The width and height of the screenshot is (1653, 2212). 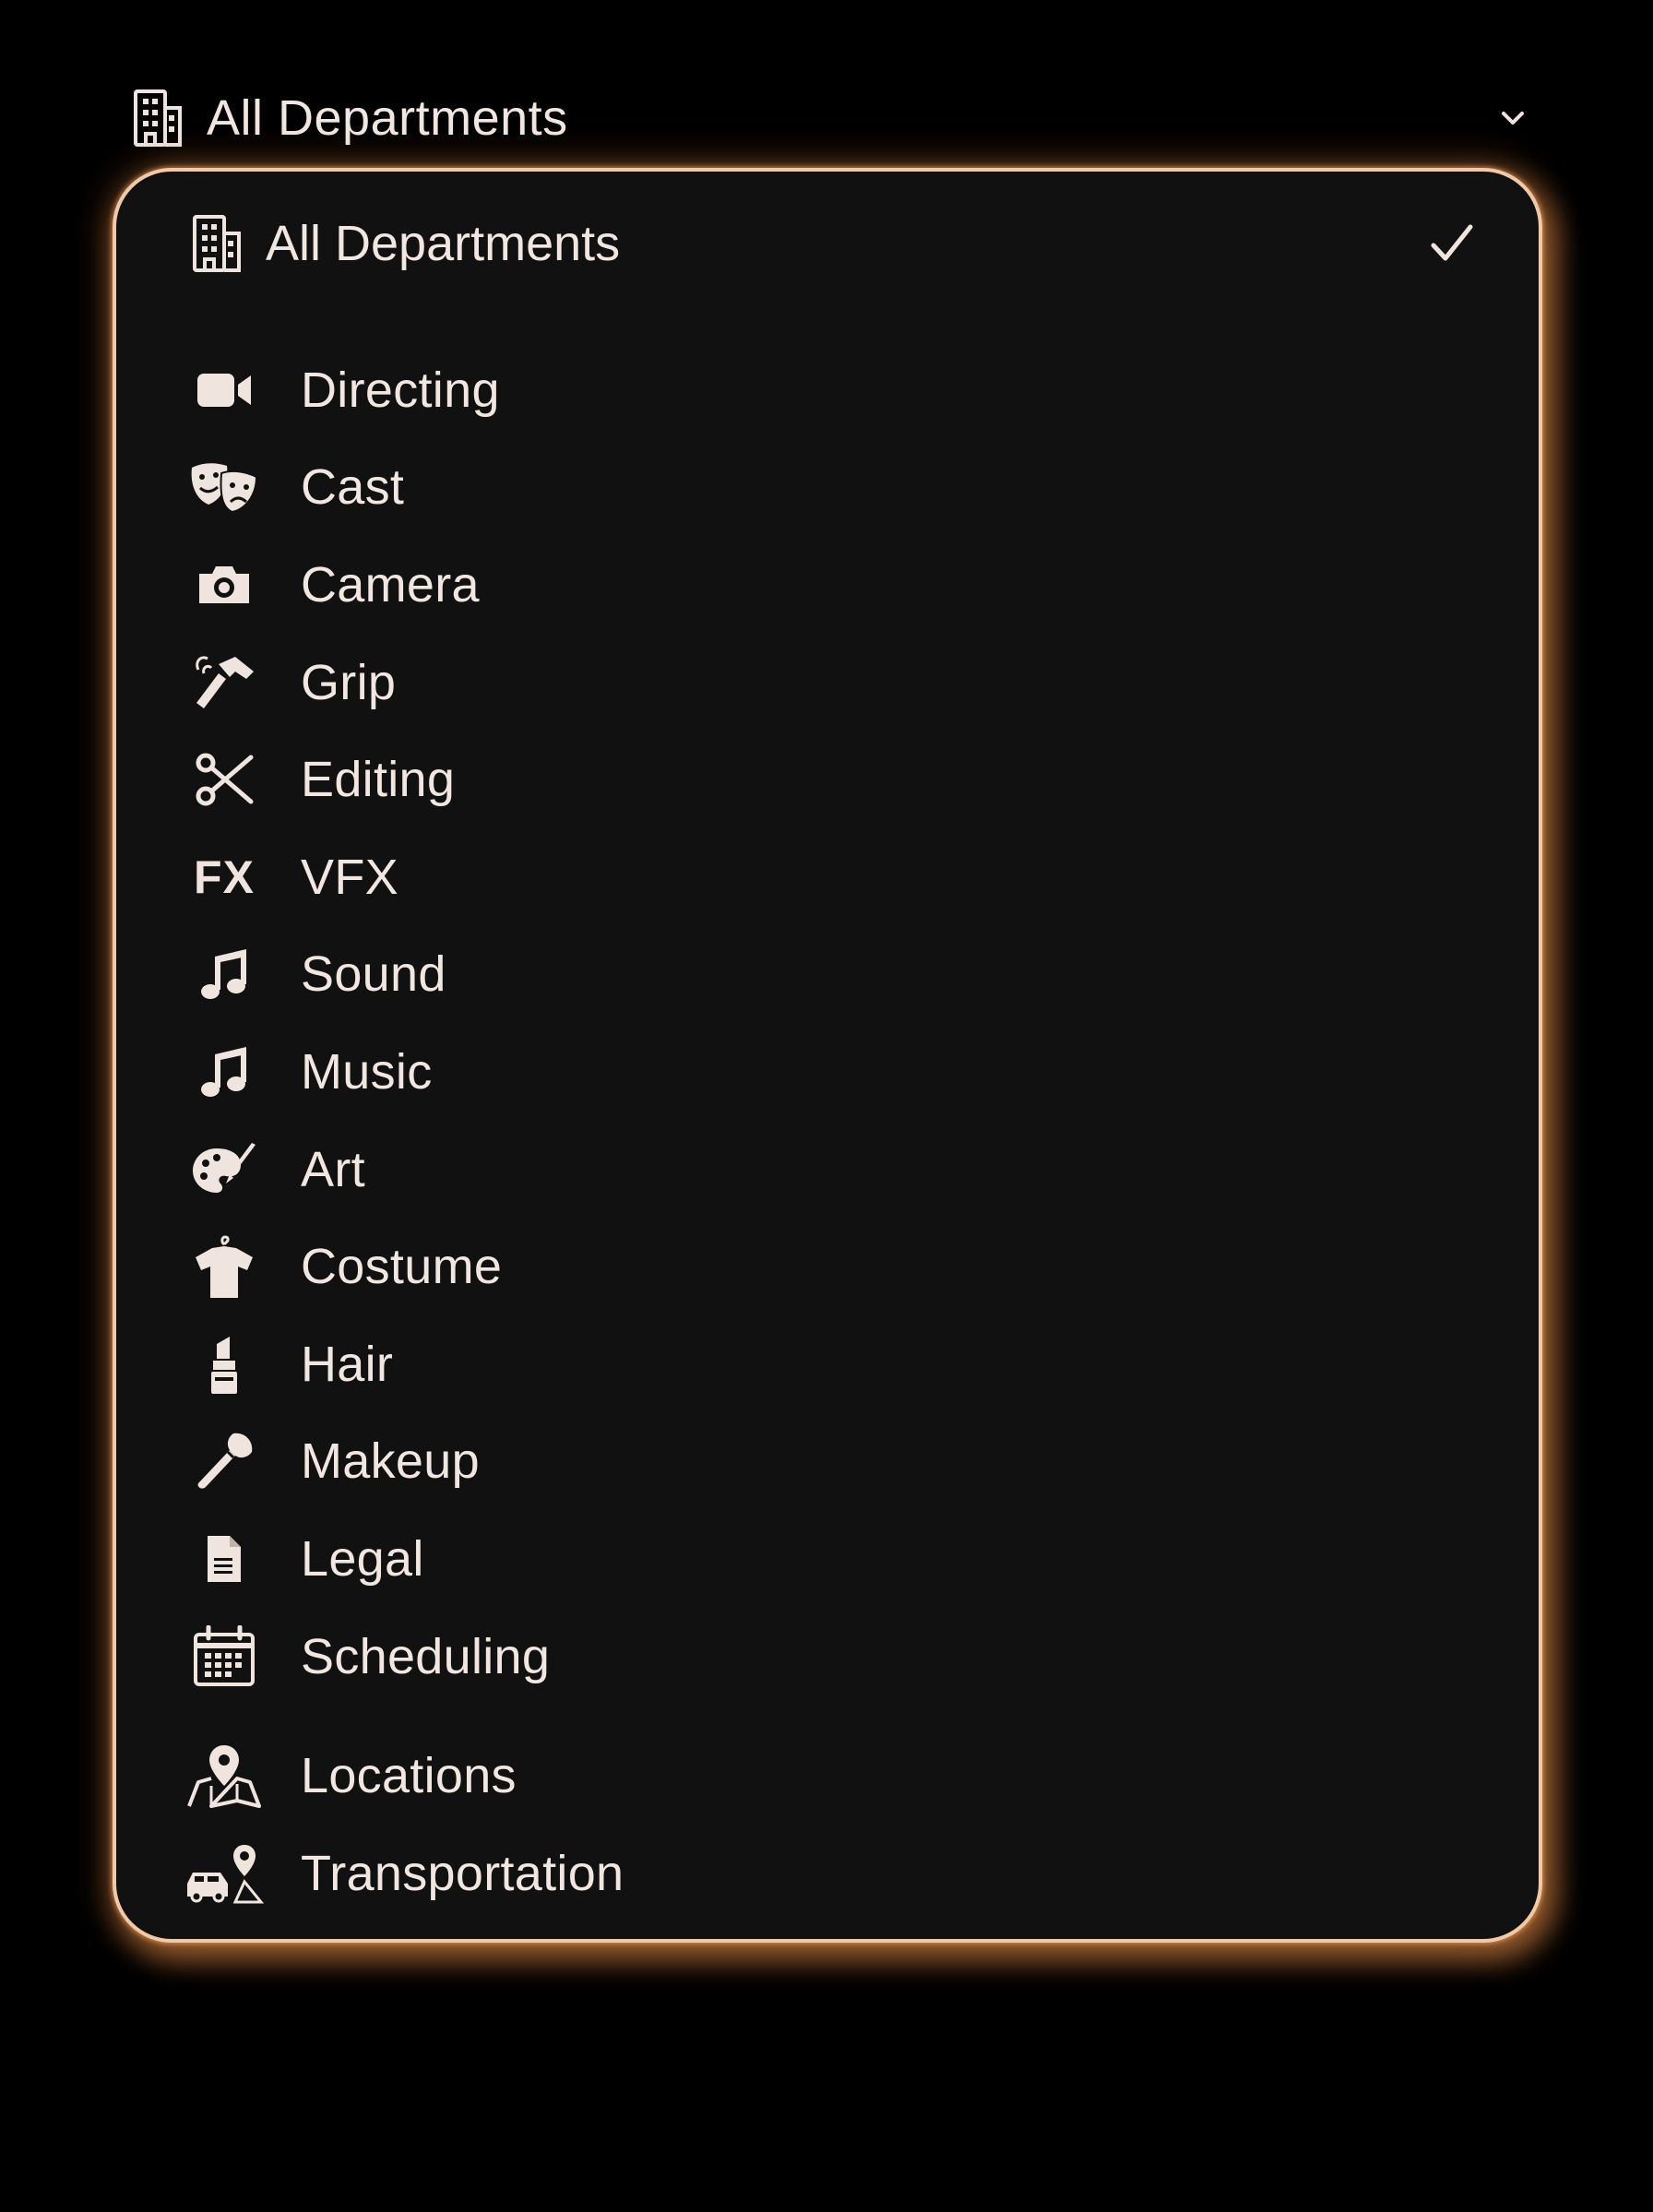 What do you see at coordinates (828, 1462) in the screenshot?
I see `option-makeup: Makeup` at bounding box center [828, 1462].